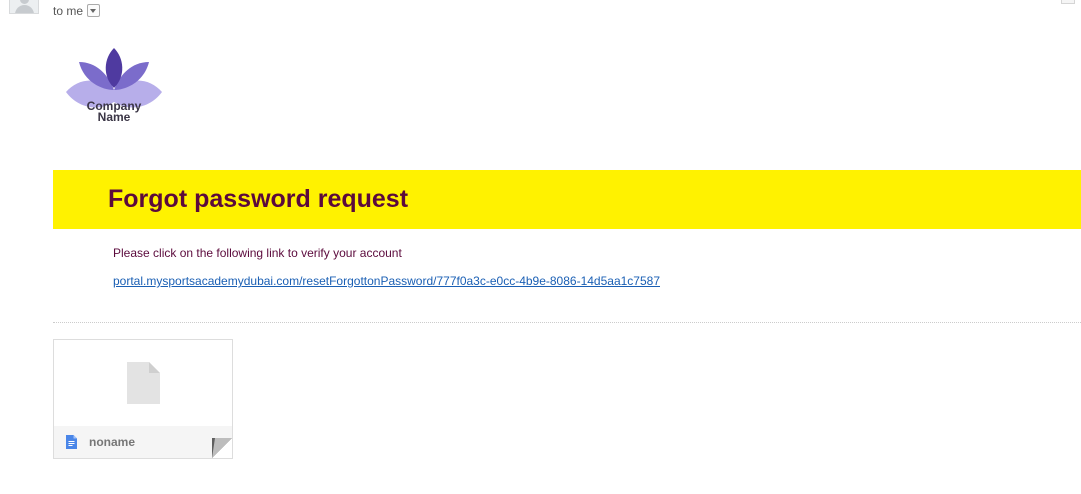  What do you see at coordinates (71, 442) in the screenshot?
I see `google-docs-file-icon` at bounding box center [71, 442].